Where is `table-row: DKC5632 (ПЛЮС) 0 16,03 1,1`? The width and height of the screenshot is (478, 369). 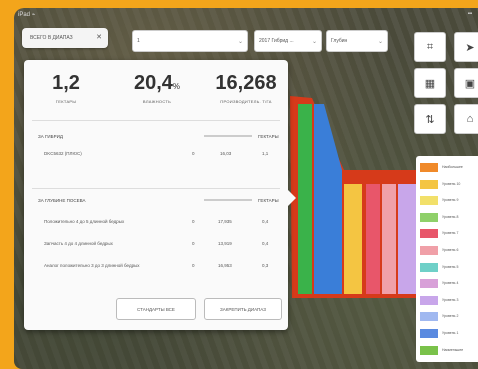 table-row: DKC5632 (ПЛЮС) 0 16,03 1,1 is located at coordinates (158, 154).